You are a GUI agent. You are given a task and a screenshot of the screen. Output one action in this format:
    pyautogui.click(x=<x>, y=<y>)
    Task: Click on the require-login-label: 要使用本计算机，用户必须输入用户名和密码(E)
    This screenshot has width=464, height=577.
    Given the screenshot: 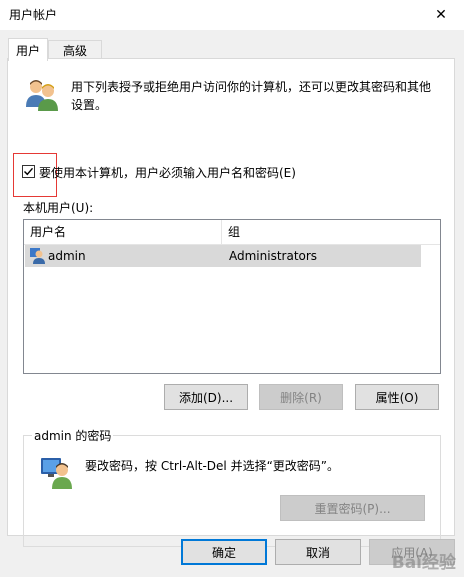 What is the action you would take?
    pyautogui.click(x=167, y=172)
    